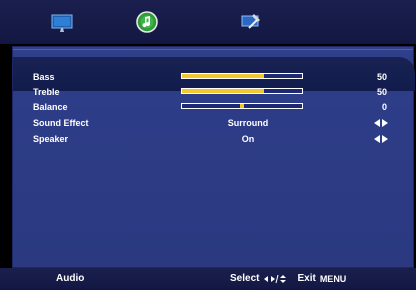  Describe the element at coordinates (213, 49) in the screenshot. I see `panel-divider` at that location.